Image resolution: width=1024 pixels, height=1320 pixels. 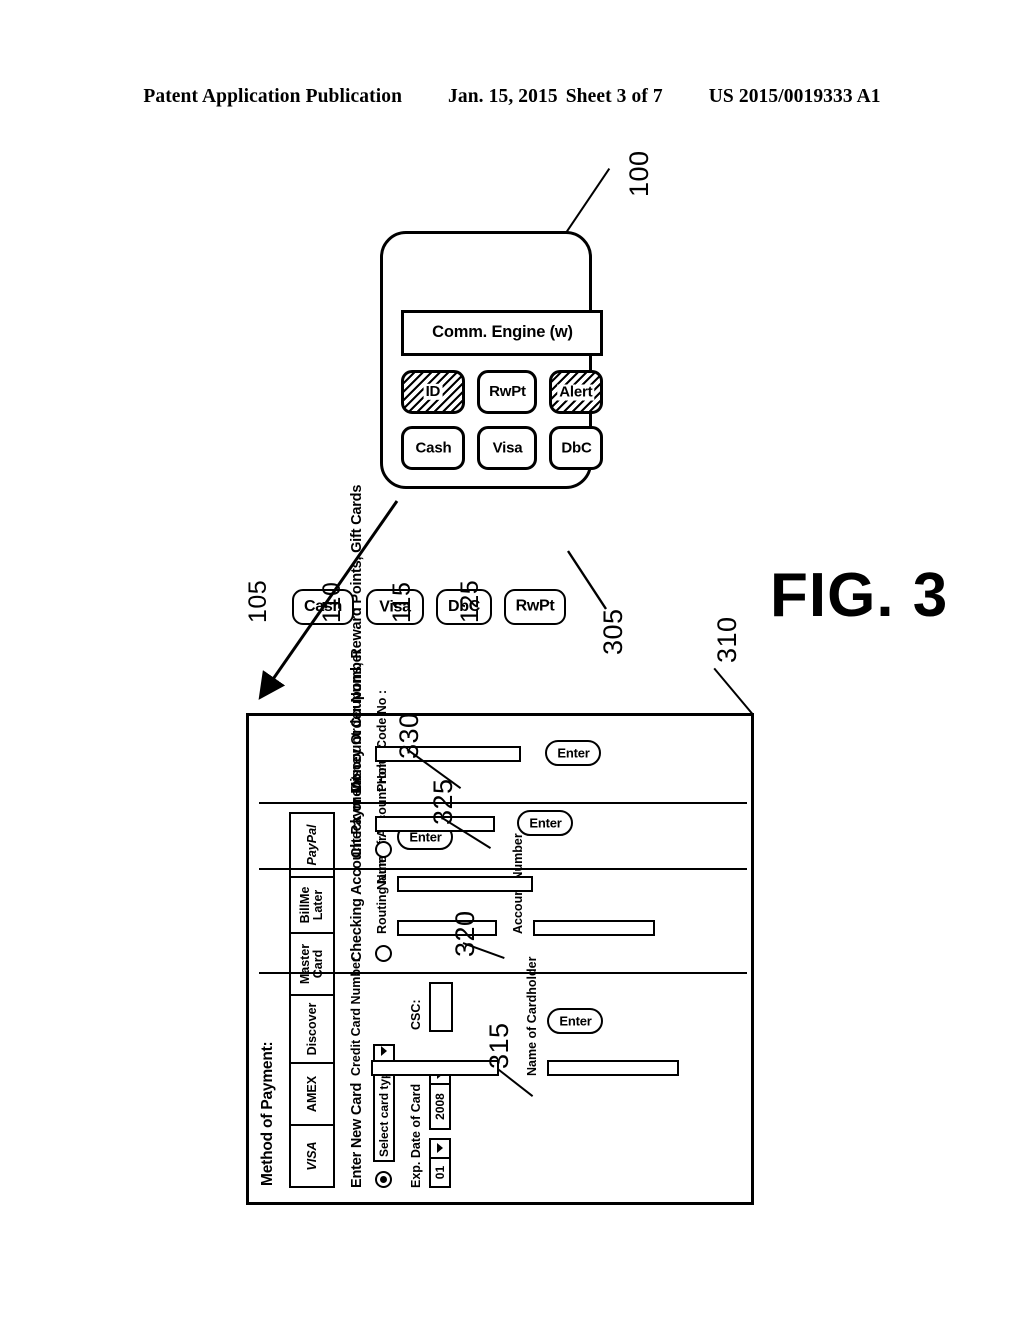 I want to click on enter-button-discounts-label: Enter, so click(x=573, y=753).